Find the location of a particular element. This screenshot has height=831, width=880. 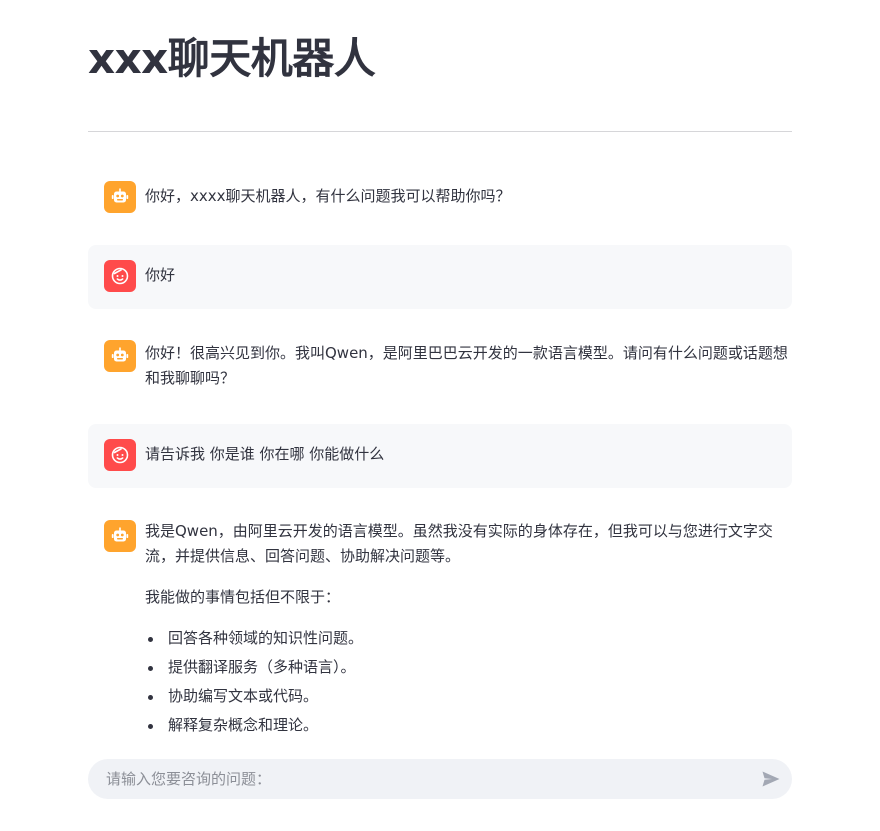

message-content: 你好，xxxx聊天机器人，有什么问题我可以帮助你吗？ is located at coordinates (468, 196).